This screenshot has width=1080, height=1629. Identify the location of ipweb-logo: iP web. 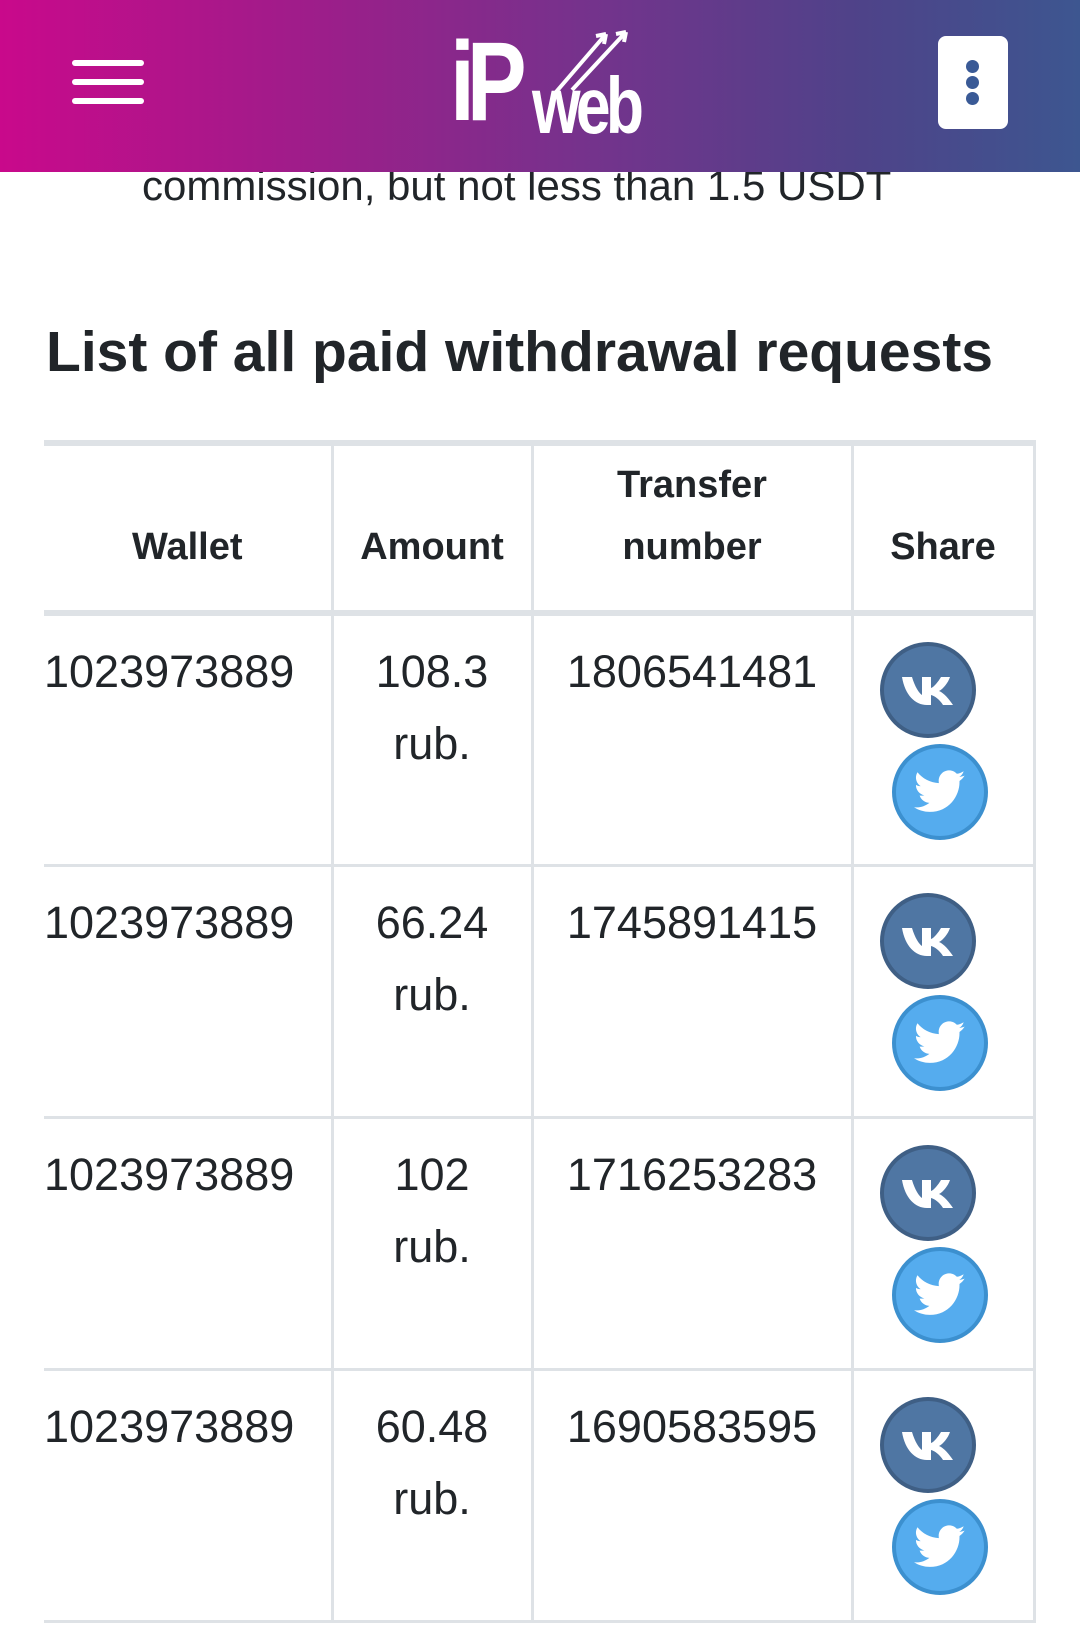
(547, 82).